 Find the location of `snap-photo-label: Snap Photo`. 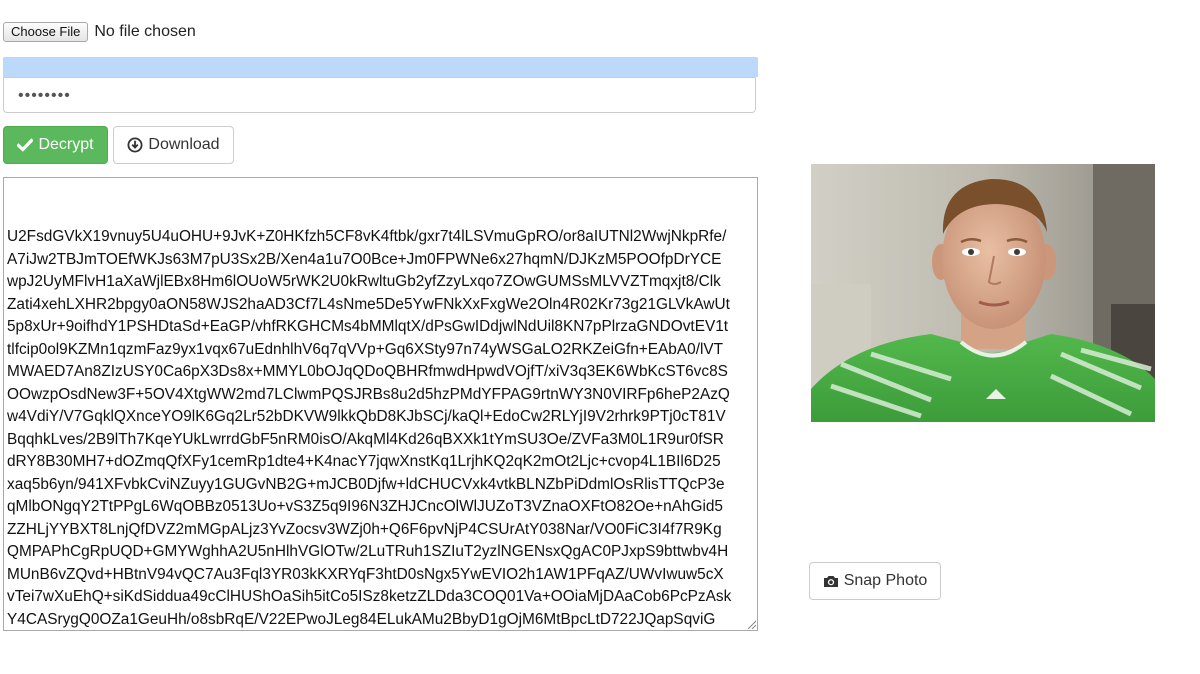

snap-photo-label: Snap Photo is located at coordinates (885, 580).